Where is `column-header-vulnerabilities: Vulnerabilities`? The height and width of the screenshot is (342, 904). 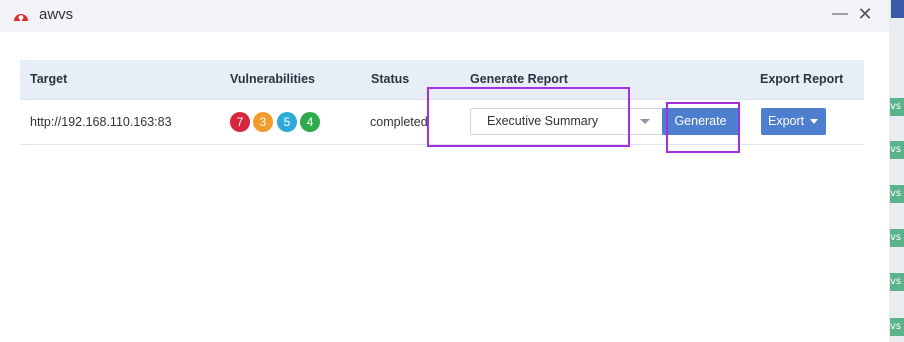 column-header-vulnerabilities: Vulnerabilities is located at coordinates (272, 79).